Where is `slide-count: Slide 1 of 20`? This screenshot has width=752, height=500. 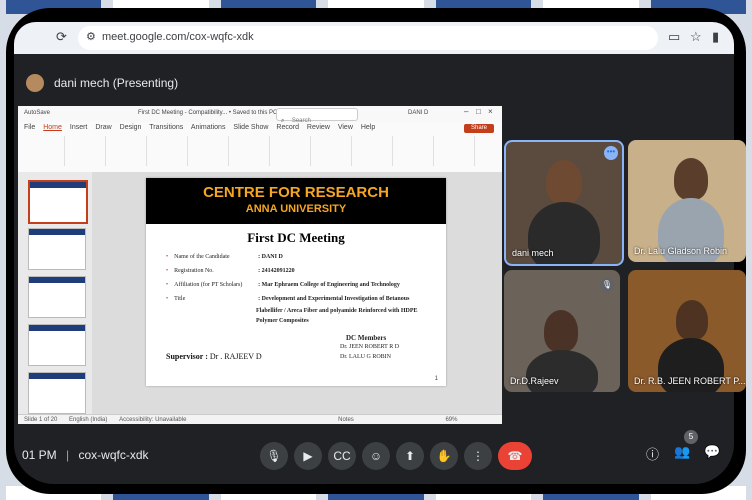
slide-count: Slide 1 of 20 is located at coordinates (41, 420).